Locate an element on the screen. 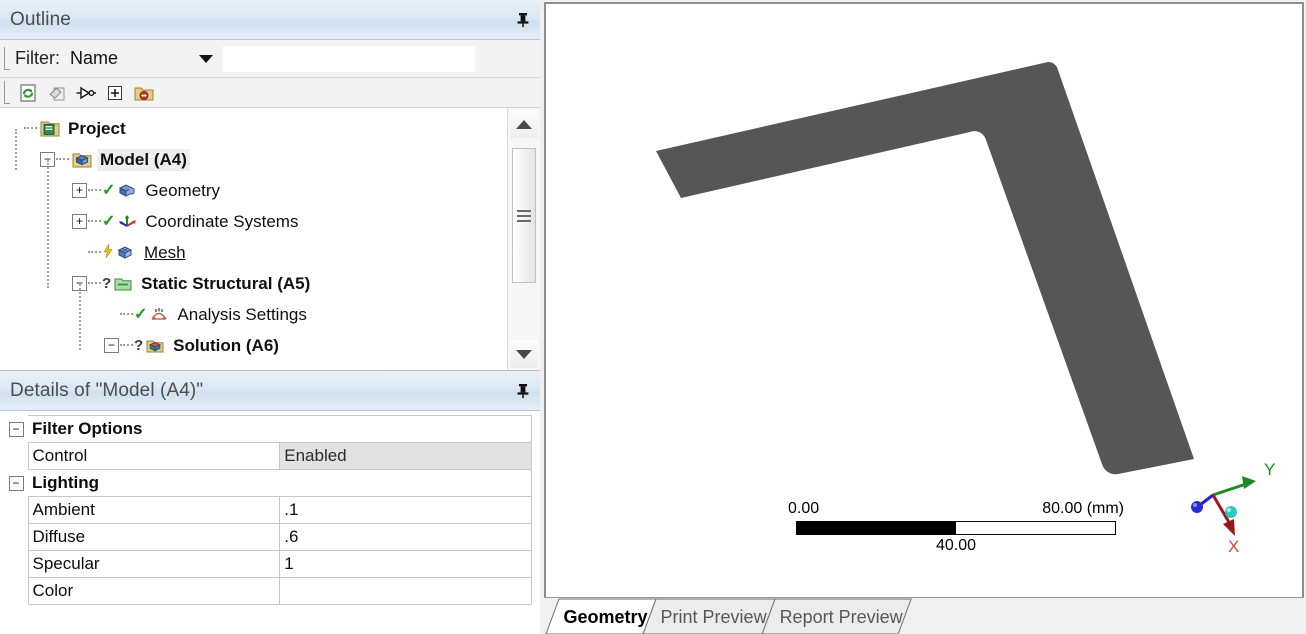 The width and height of the screenshot is (1306, 634). details-property-value: .6 is located at coordinates (405, 537).